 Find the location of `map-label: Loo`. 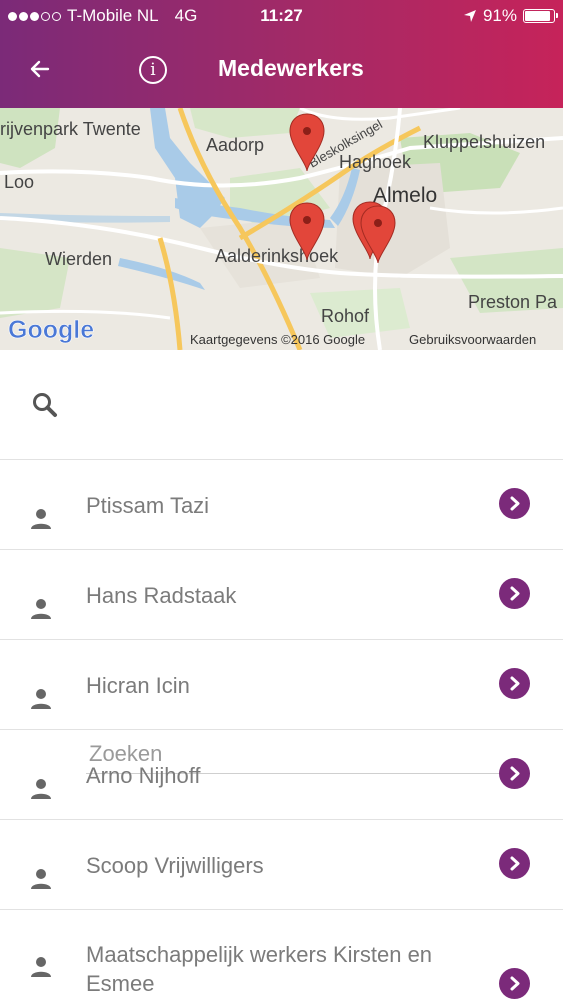

map-label: Loo is located at coordinates (19, 182).